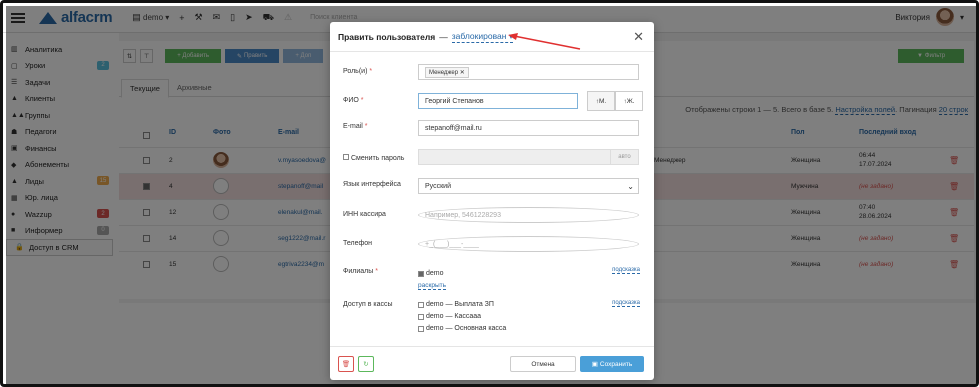 The height and width of the screenshot is (387, 979). Describe the element at coordinates (444, 72) in the screenshot. I see `role-tag-label: Менеджер` at that location.